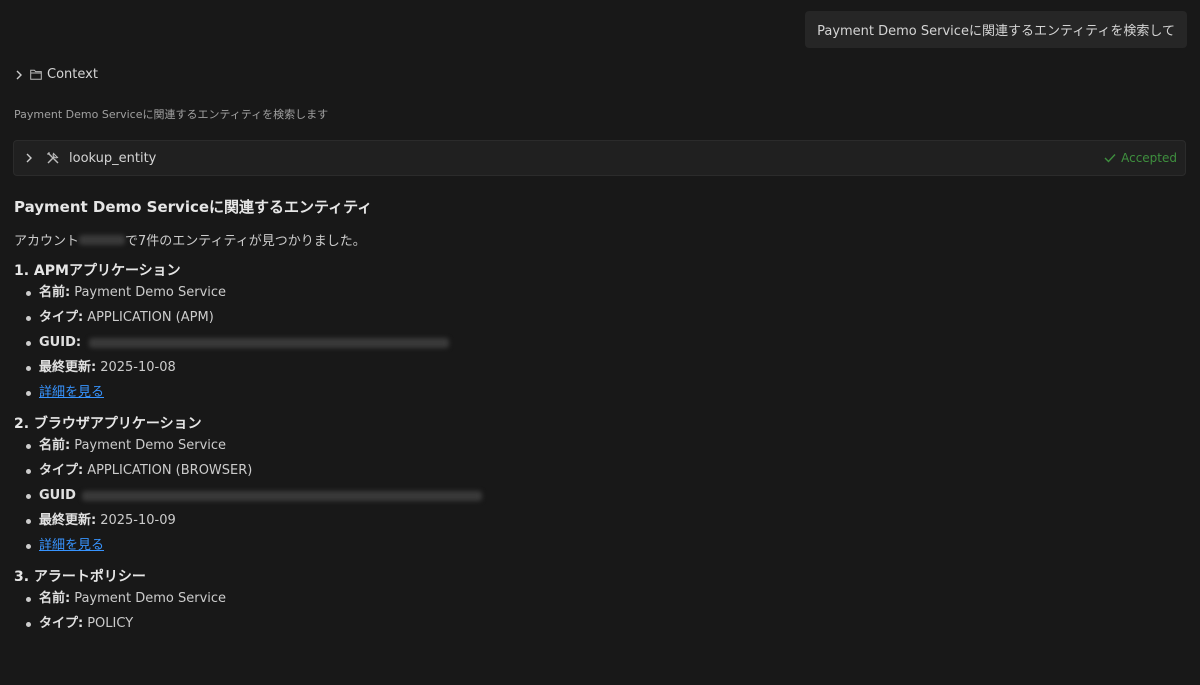  Describe the element at coordinates (102, 239) in the screenshot. I see `redacted-account-id` at that location.